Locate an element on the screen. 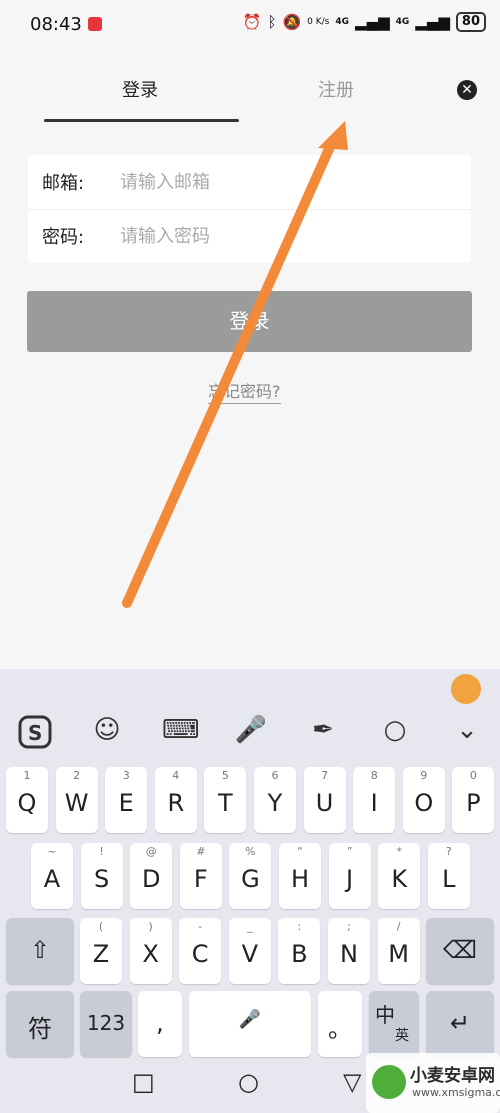 The image size is (500, 1113). key-char: E is located at coordinates (126, 803).